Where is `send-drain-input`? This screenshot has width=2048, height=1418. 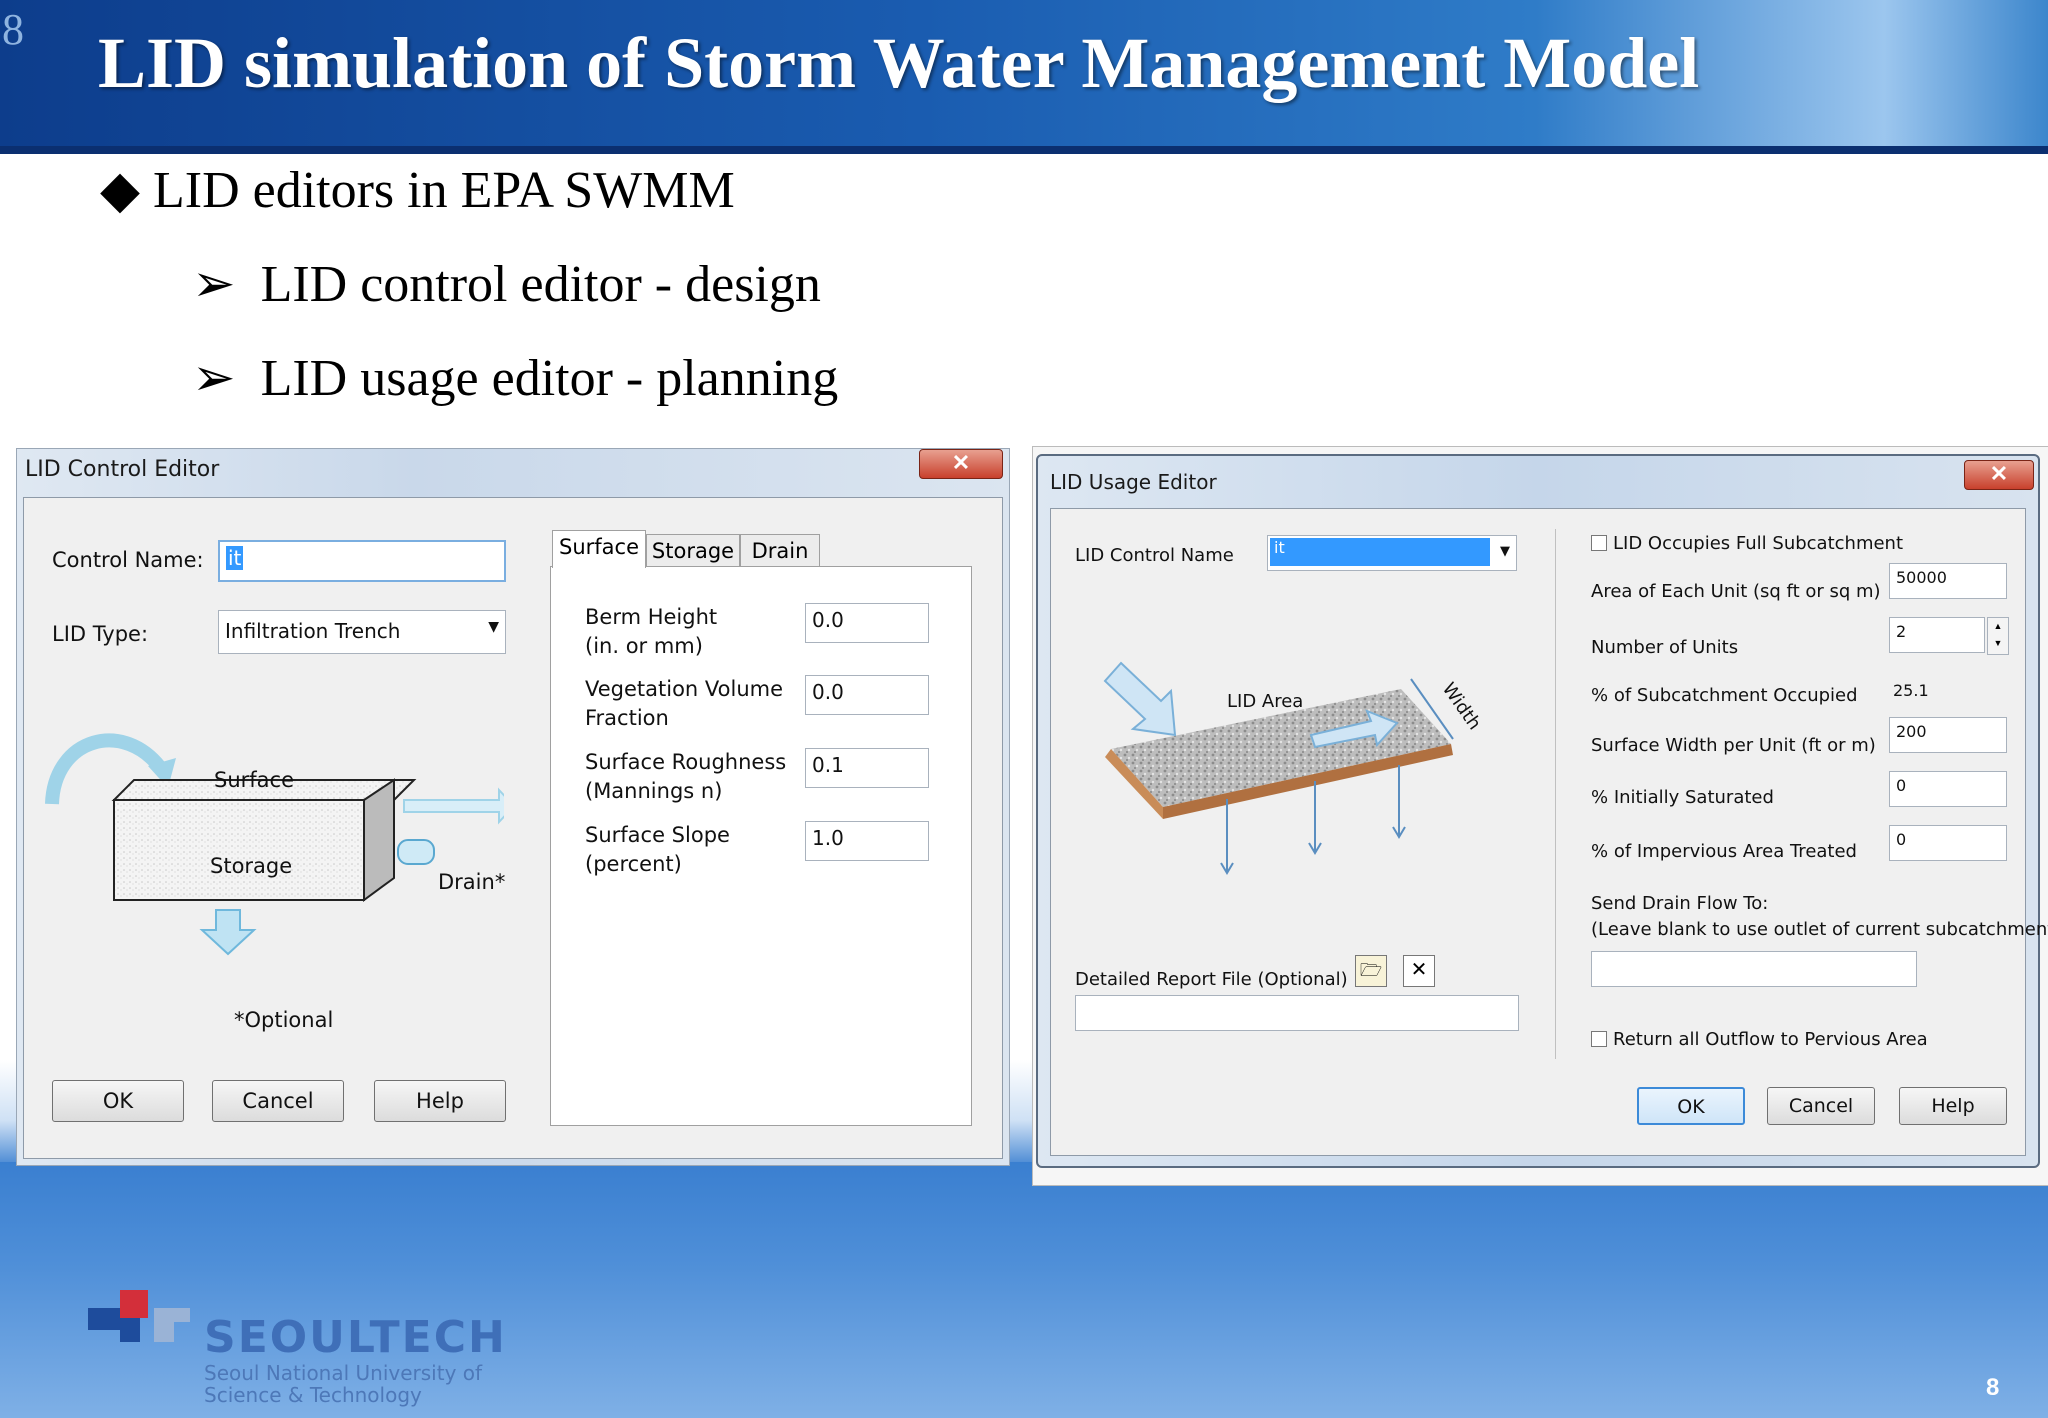 send-drain-input is located at coordinates (1754, 969).